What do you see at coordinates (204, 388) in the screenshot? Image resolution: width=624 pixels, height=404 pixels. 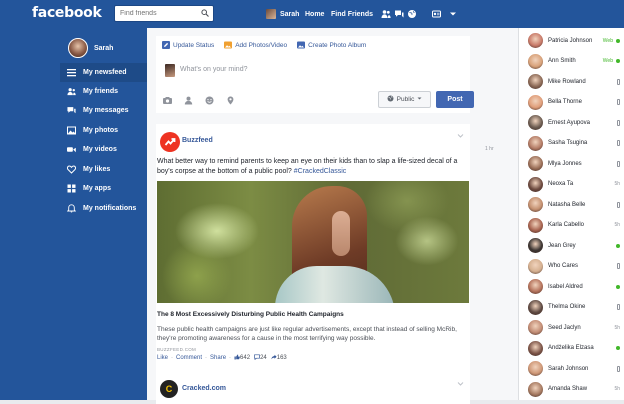 I see `post-author: Cracked.com` at bounding box center [204, 388].